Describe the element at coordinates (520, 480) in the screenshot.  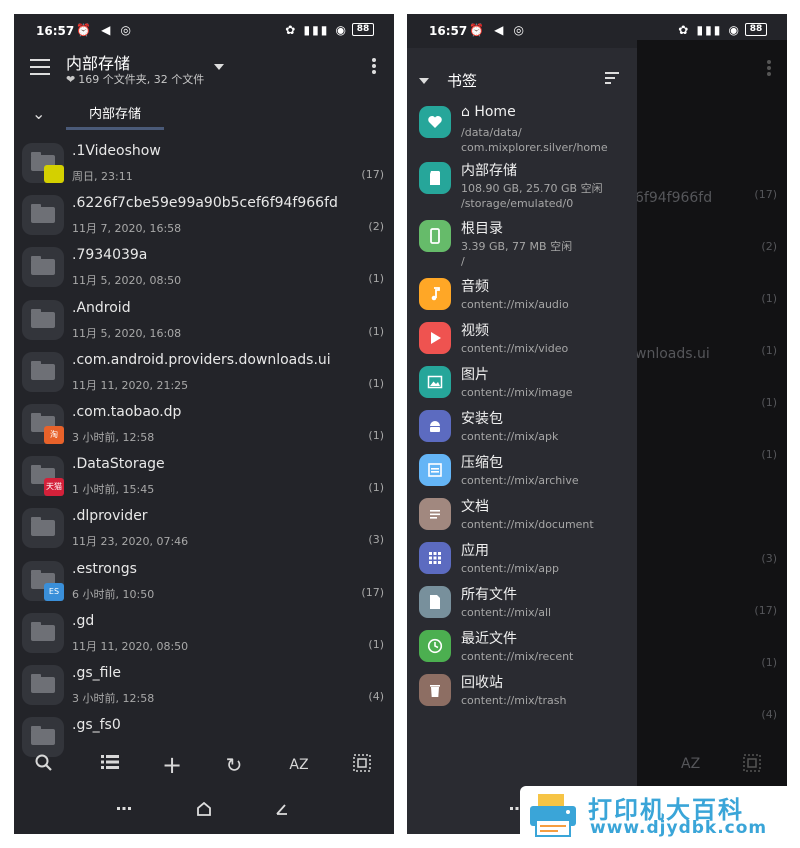
I see `bookmark-path: content://mix/archive` at that location.